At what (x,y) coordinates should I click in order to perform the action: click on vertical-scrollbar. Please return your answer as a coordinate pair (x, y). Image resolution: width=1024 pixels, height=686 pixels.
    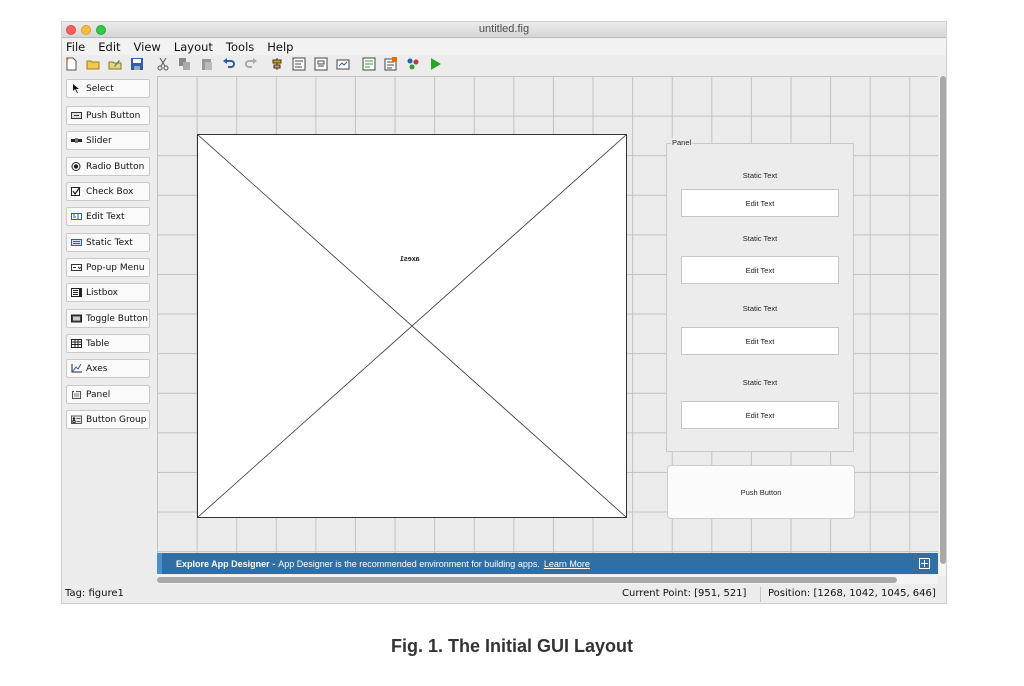
    Looking at the image, I should click on (942, 326).